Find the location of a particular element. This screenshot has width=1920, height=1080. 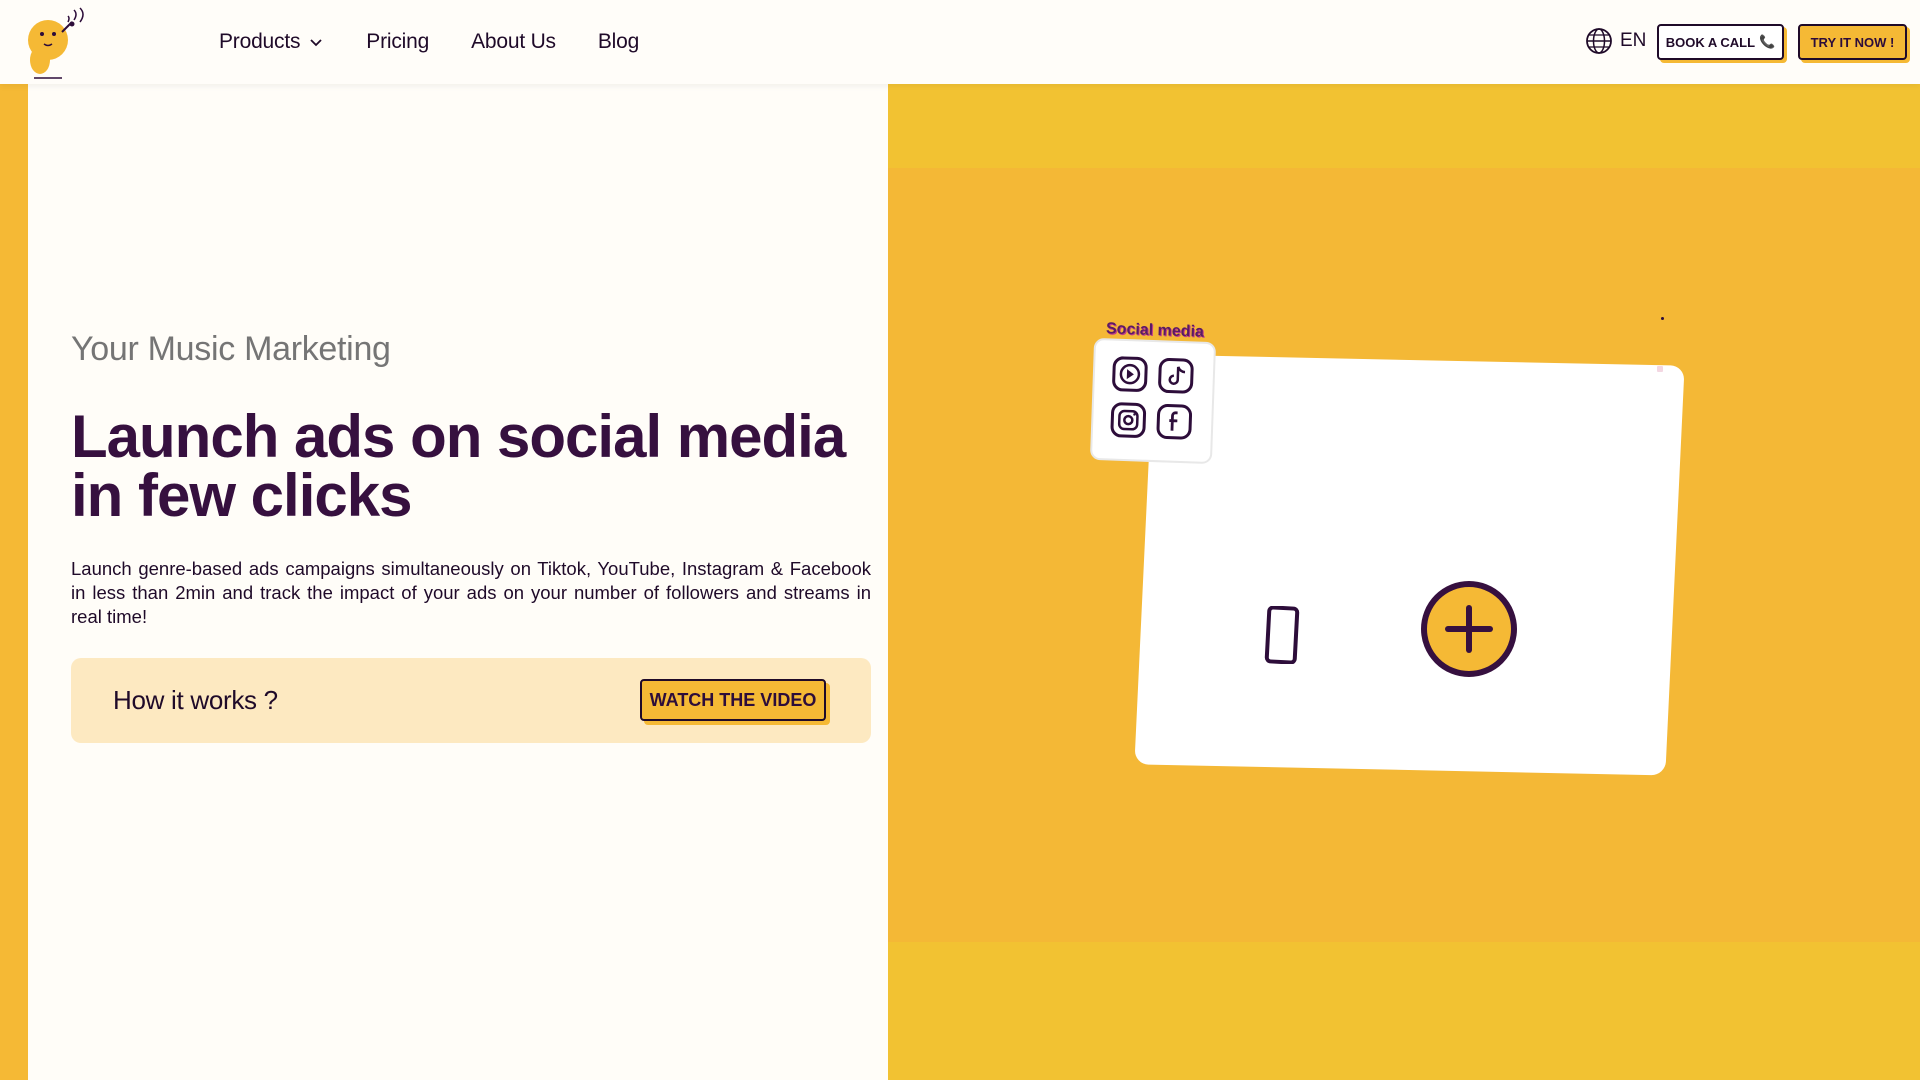

logo-mascot-icon is located at coordinates (53, 42).